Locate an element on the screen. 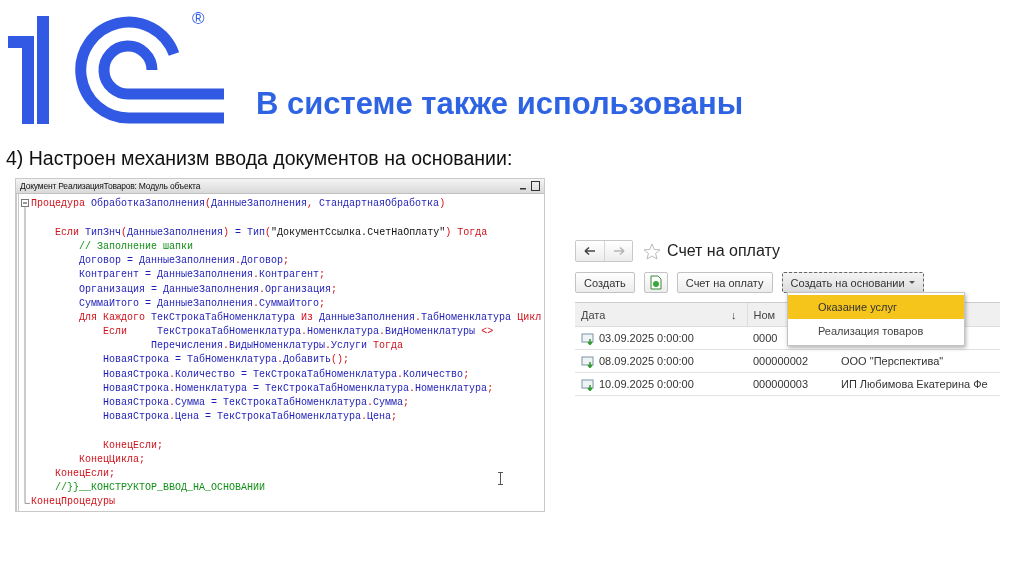 The image size is (1024, 574). code-line: СуммаИтого = ДанныеЗаполнения.СуммаИтого; is located at coordinates (202, 303).